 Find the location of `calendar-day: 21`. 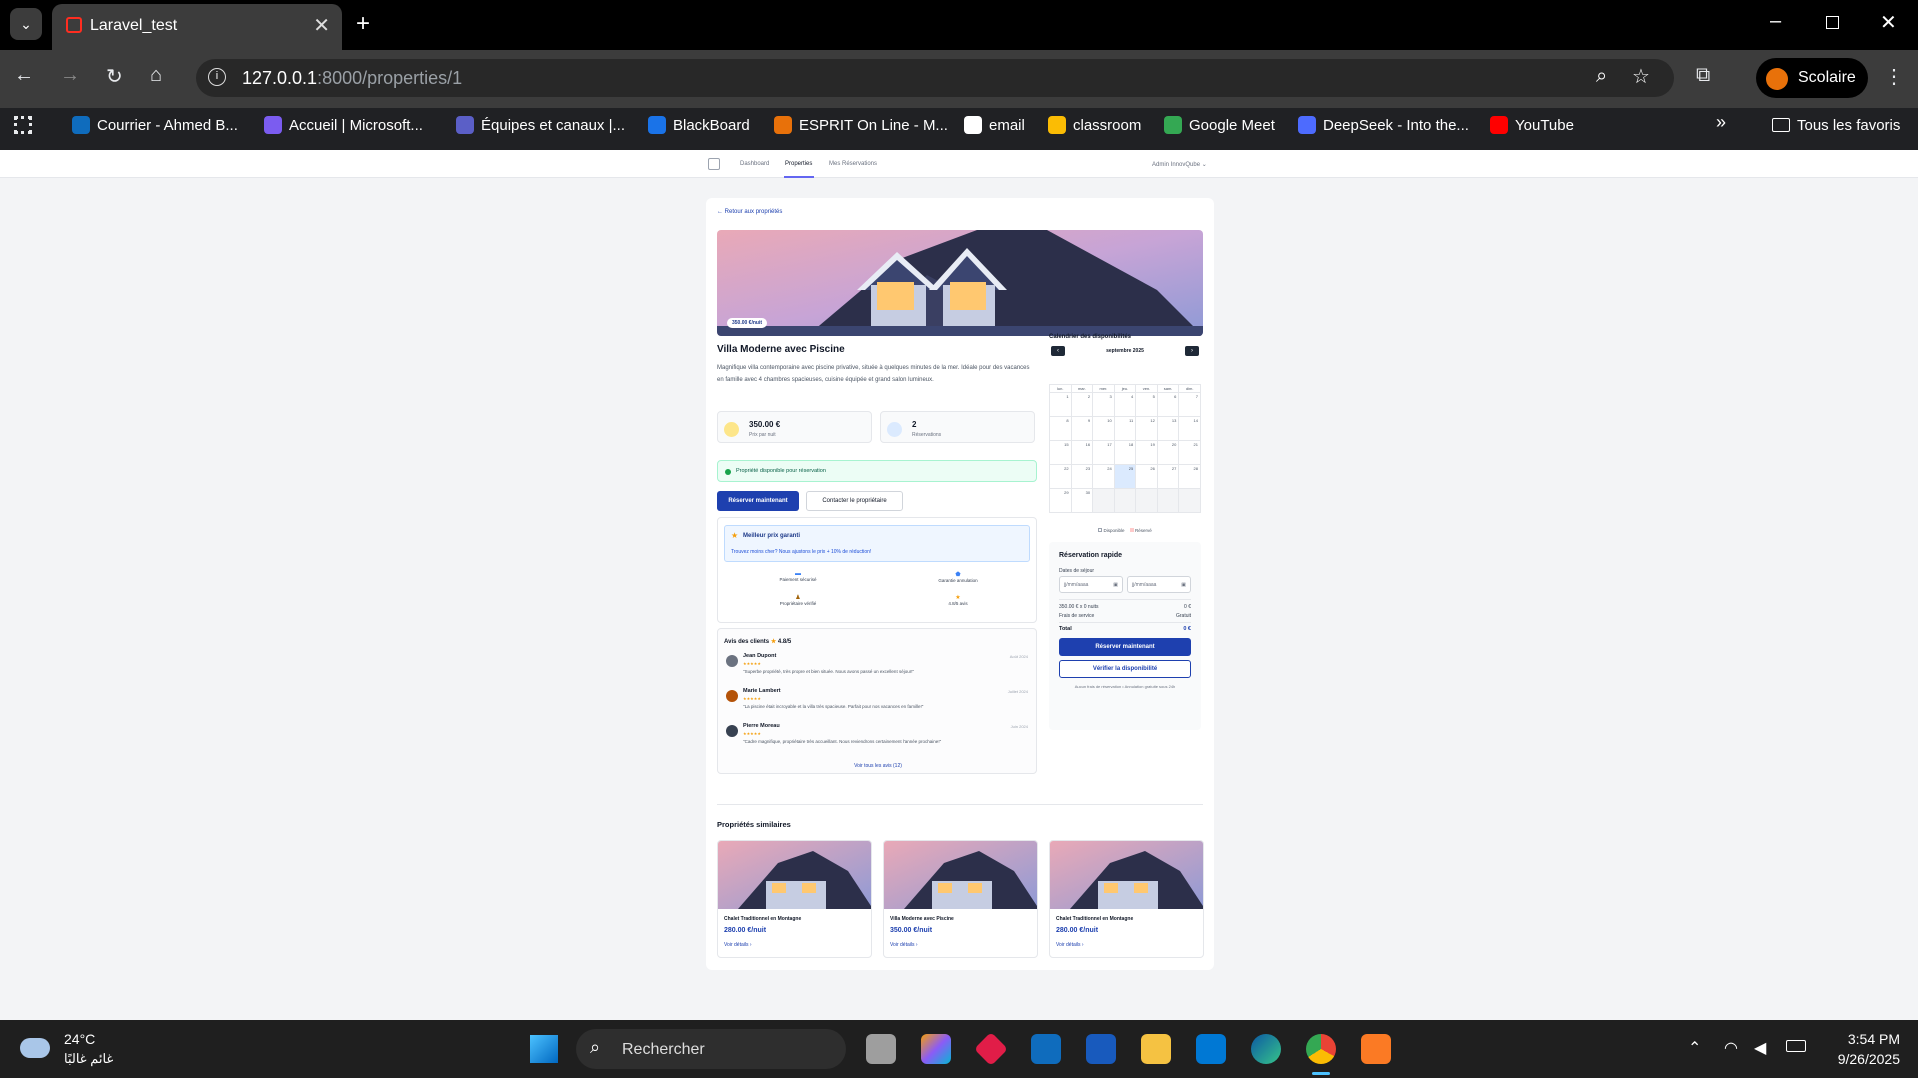

calendar-day: 21 is located at coordinates (1189, 452).